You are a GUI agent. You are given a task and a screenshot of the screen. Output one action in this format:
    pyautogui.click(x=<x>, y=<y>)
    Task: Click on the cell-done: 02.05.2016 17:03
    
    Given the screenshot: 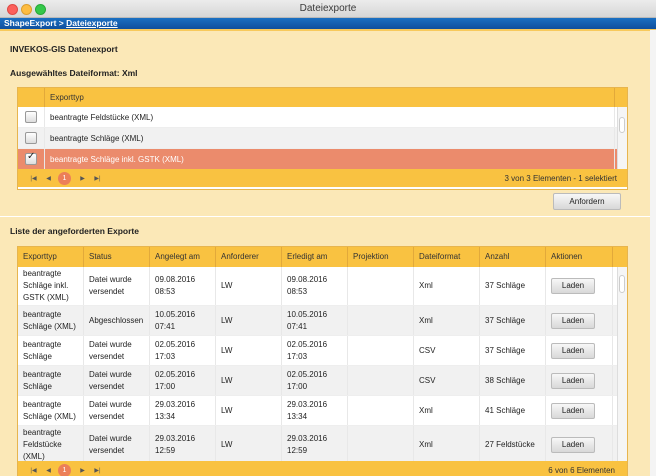 What is the action you would take?
    pyautogui.click(x=315, y=350)
    